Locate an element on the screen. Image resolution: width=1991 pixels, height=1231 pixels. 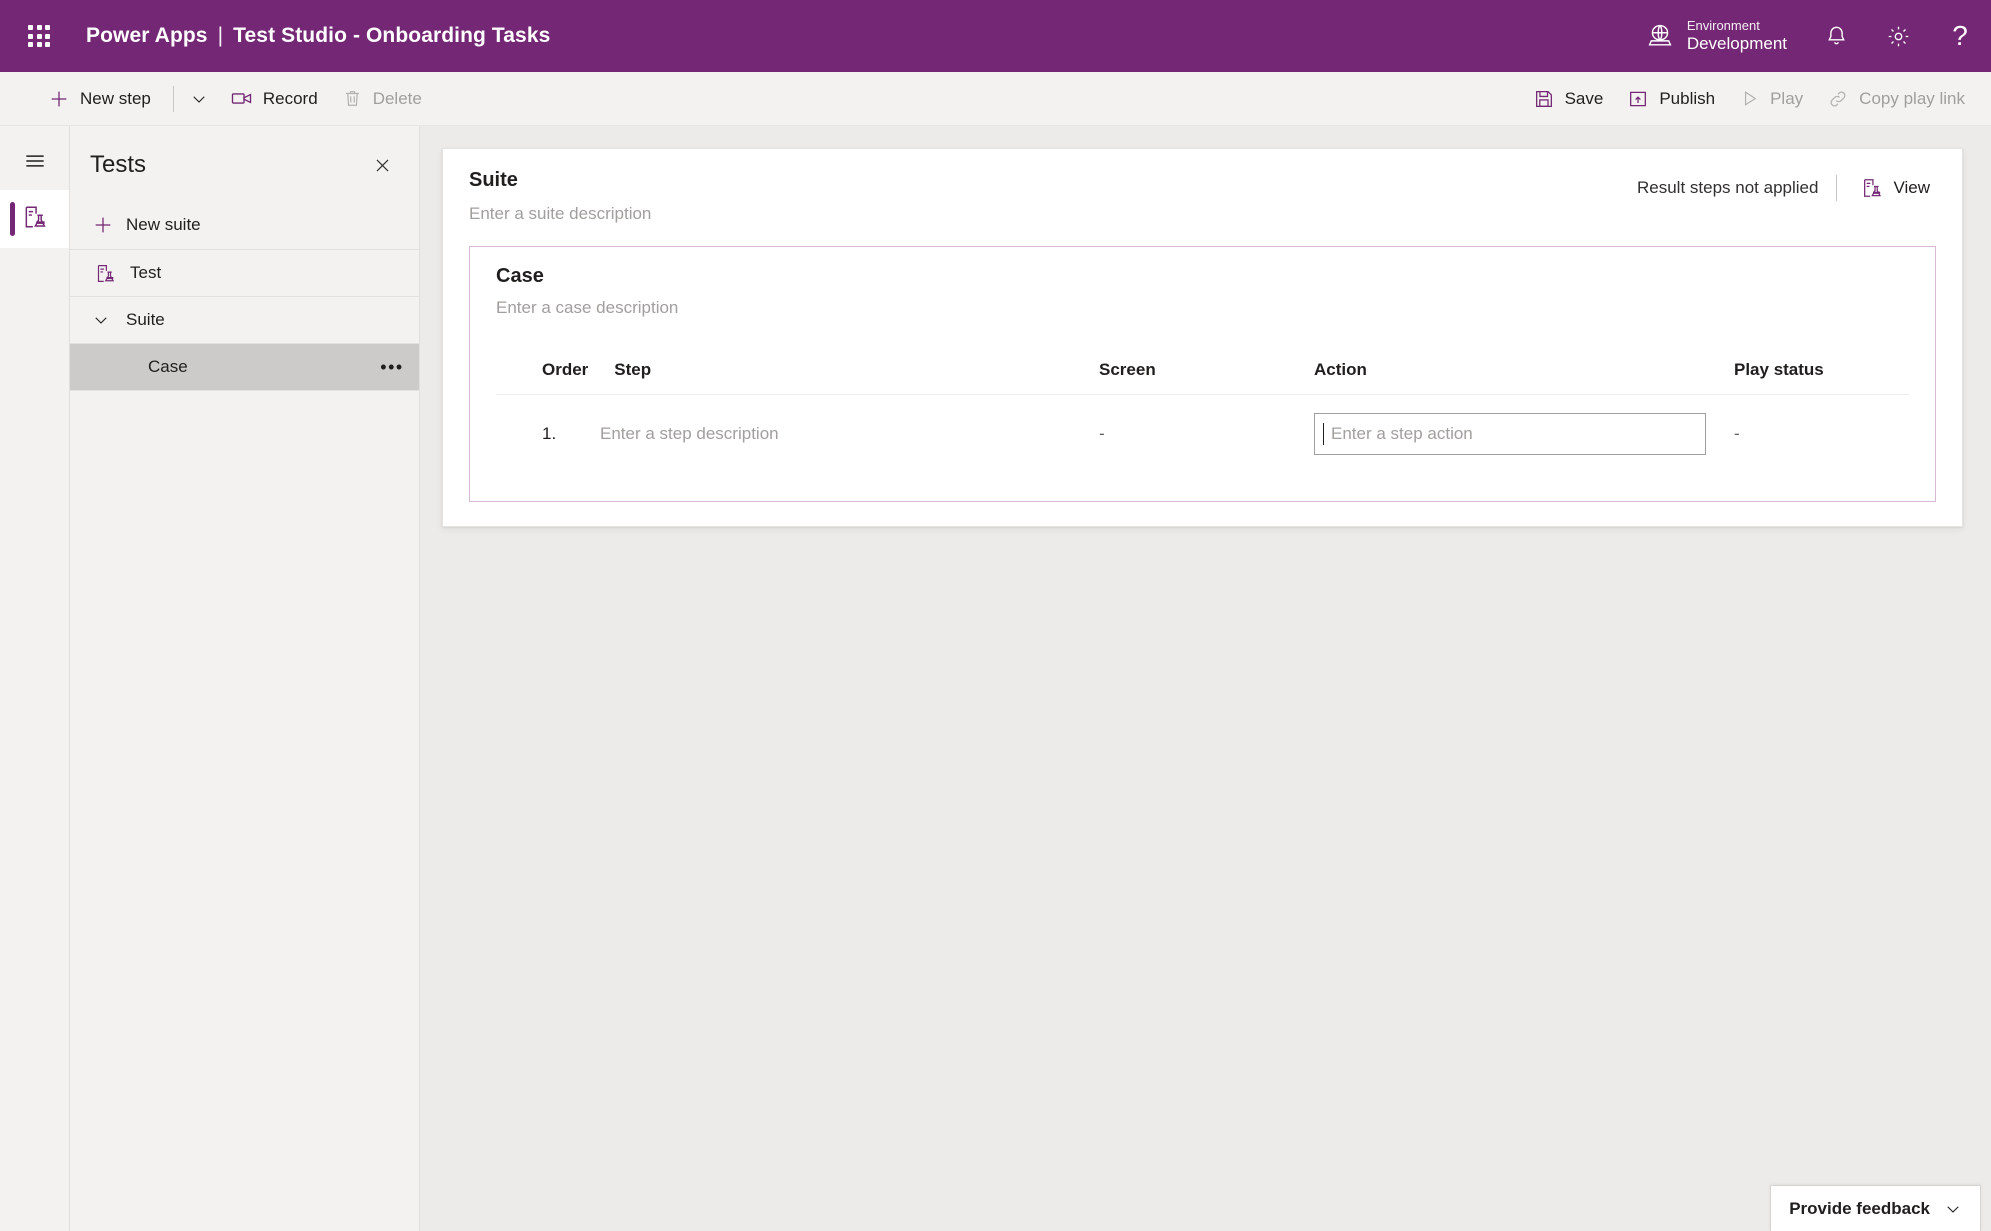
record-button: Record is located at coordinates (274, 99).